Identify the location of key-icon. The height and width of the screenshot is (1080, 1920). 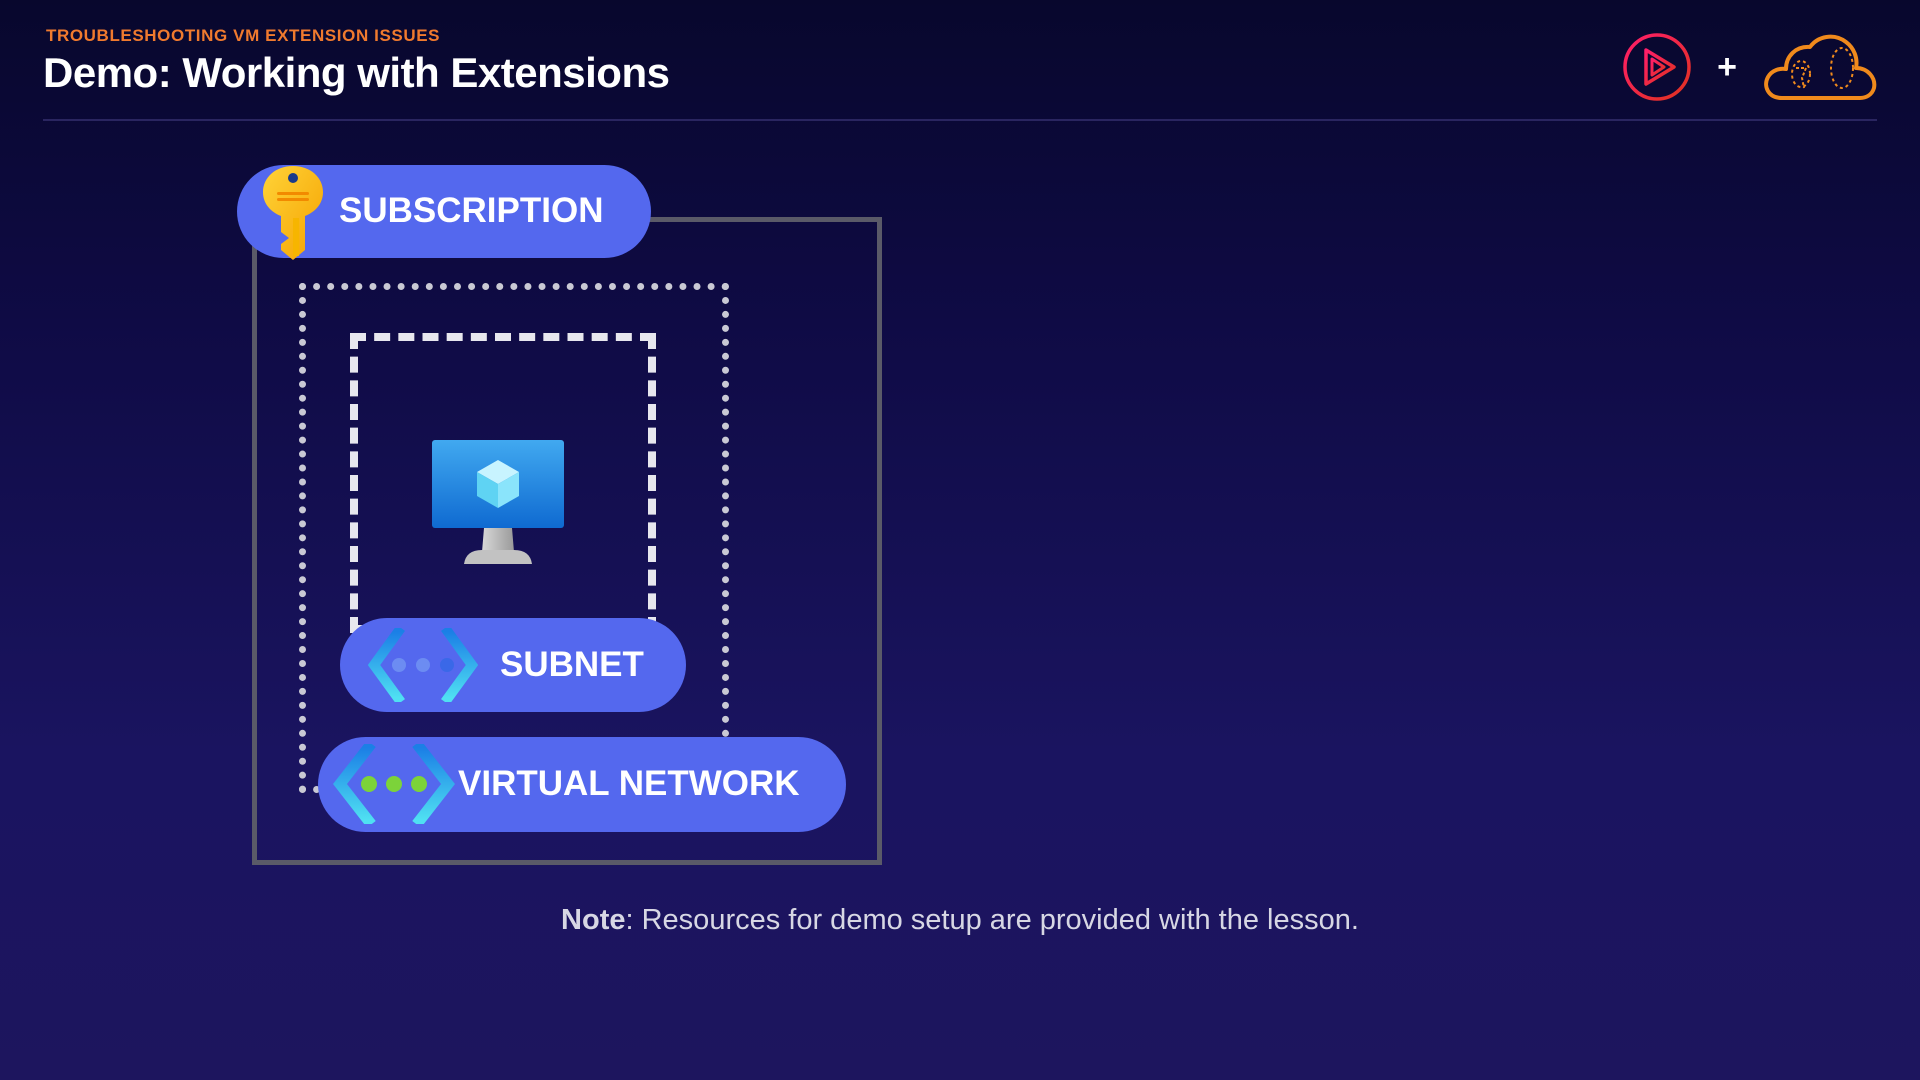
(293, 213).